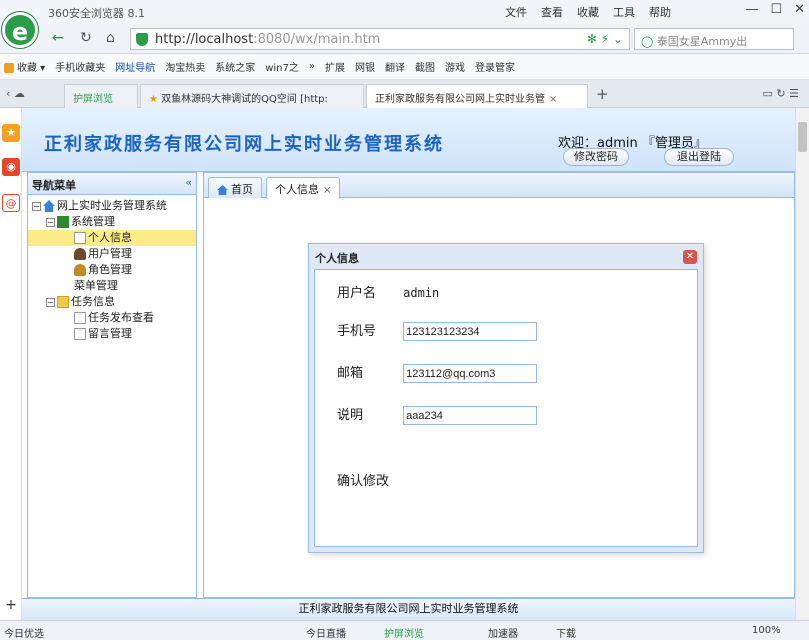 This screenshot has width=809, height=640. What do you see at coordinates (596, 157) in the screenshot?
I see `change-password-button: 修改密码` at bounding box center [596, 157].